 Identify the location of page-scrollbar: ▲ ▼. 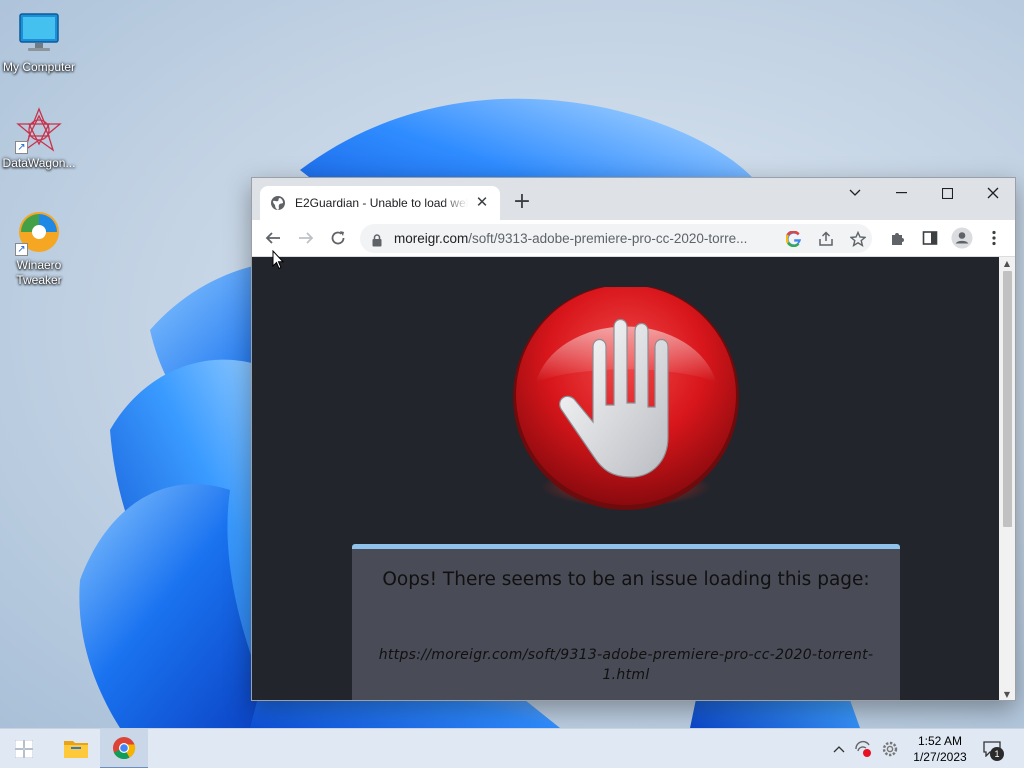
(1007, 478).